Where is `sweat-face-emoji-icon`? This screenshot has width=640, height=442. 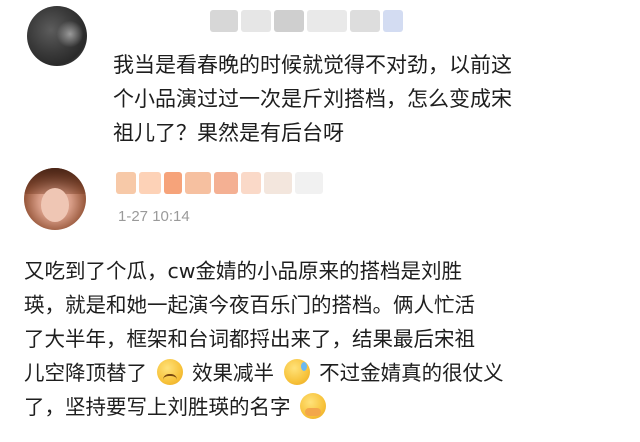 sweat-face-emoji-icon is located at coordinates (296, 372).